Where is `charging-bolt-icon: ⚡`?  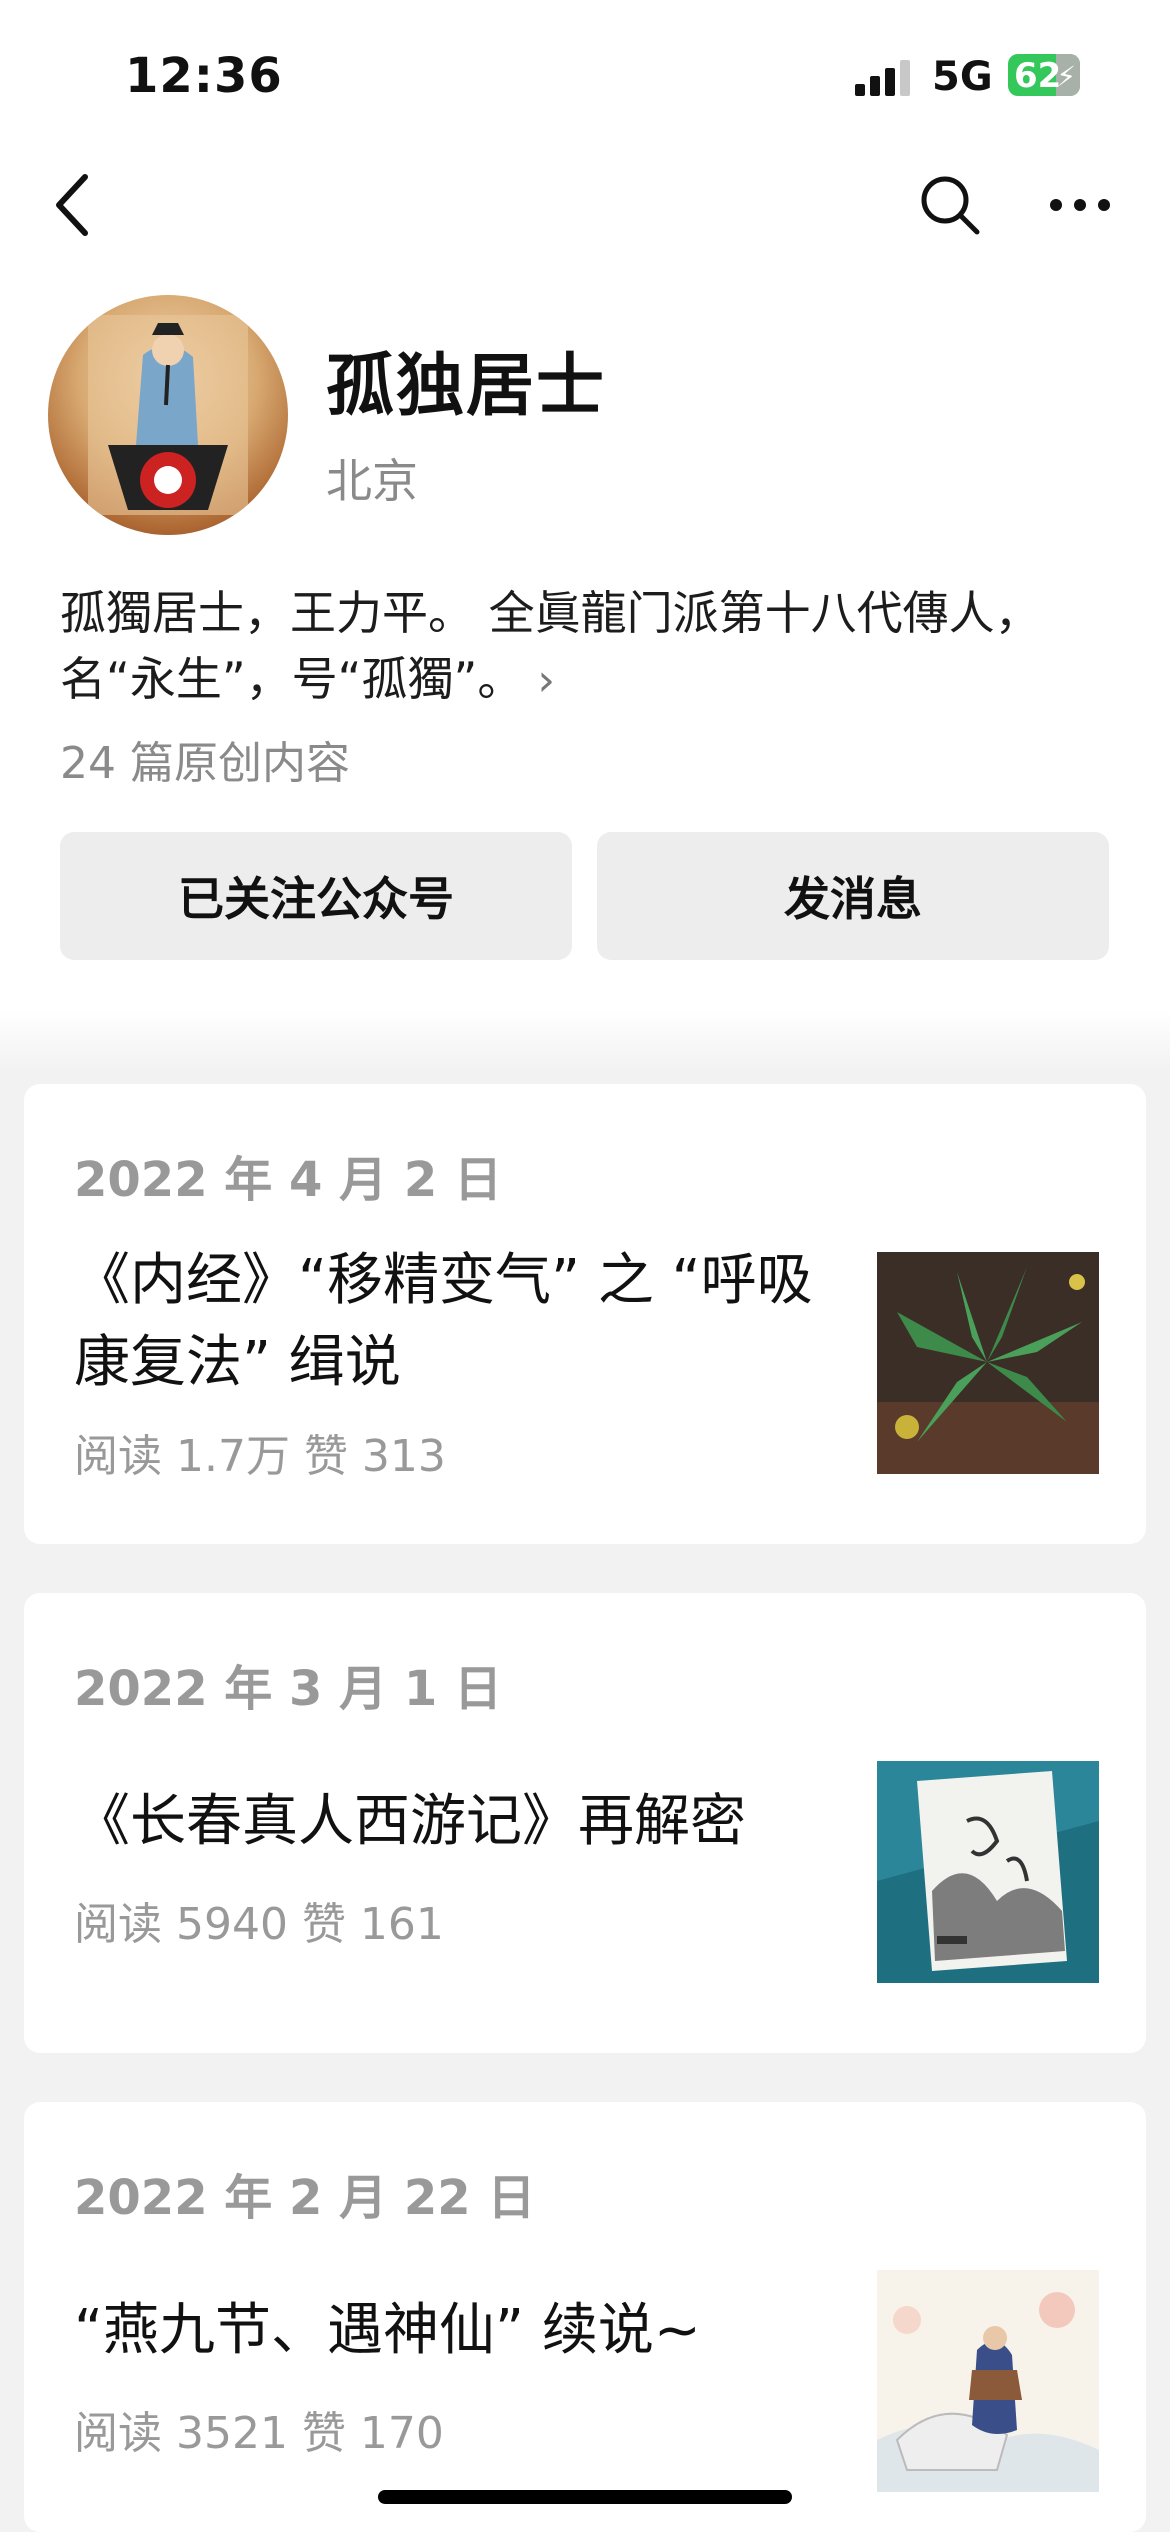 charging-bolt-icon: ⚡ is located at coordinates (1066, 76).